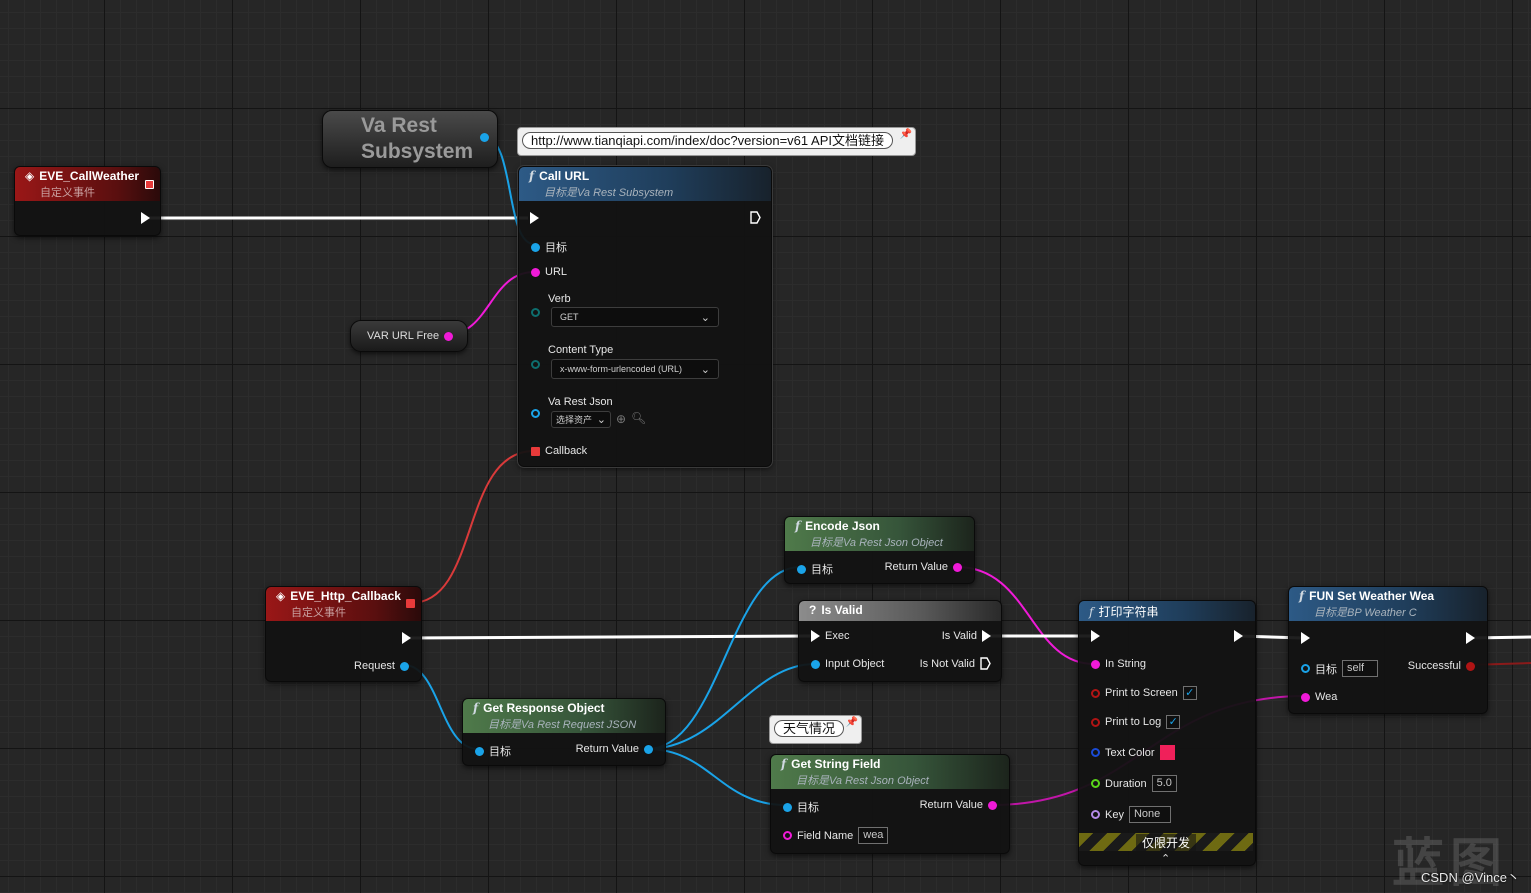 The width and height of the screenshot is (1531, 893). What do you see at coordinates (484, 137) in the screenshot?
I see `object-out-pin` at bounding box center [484, 137].